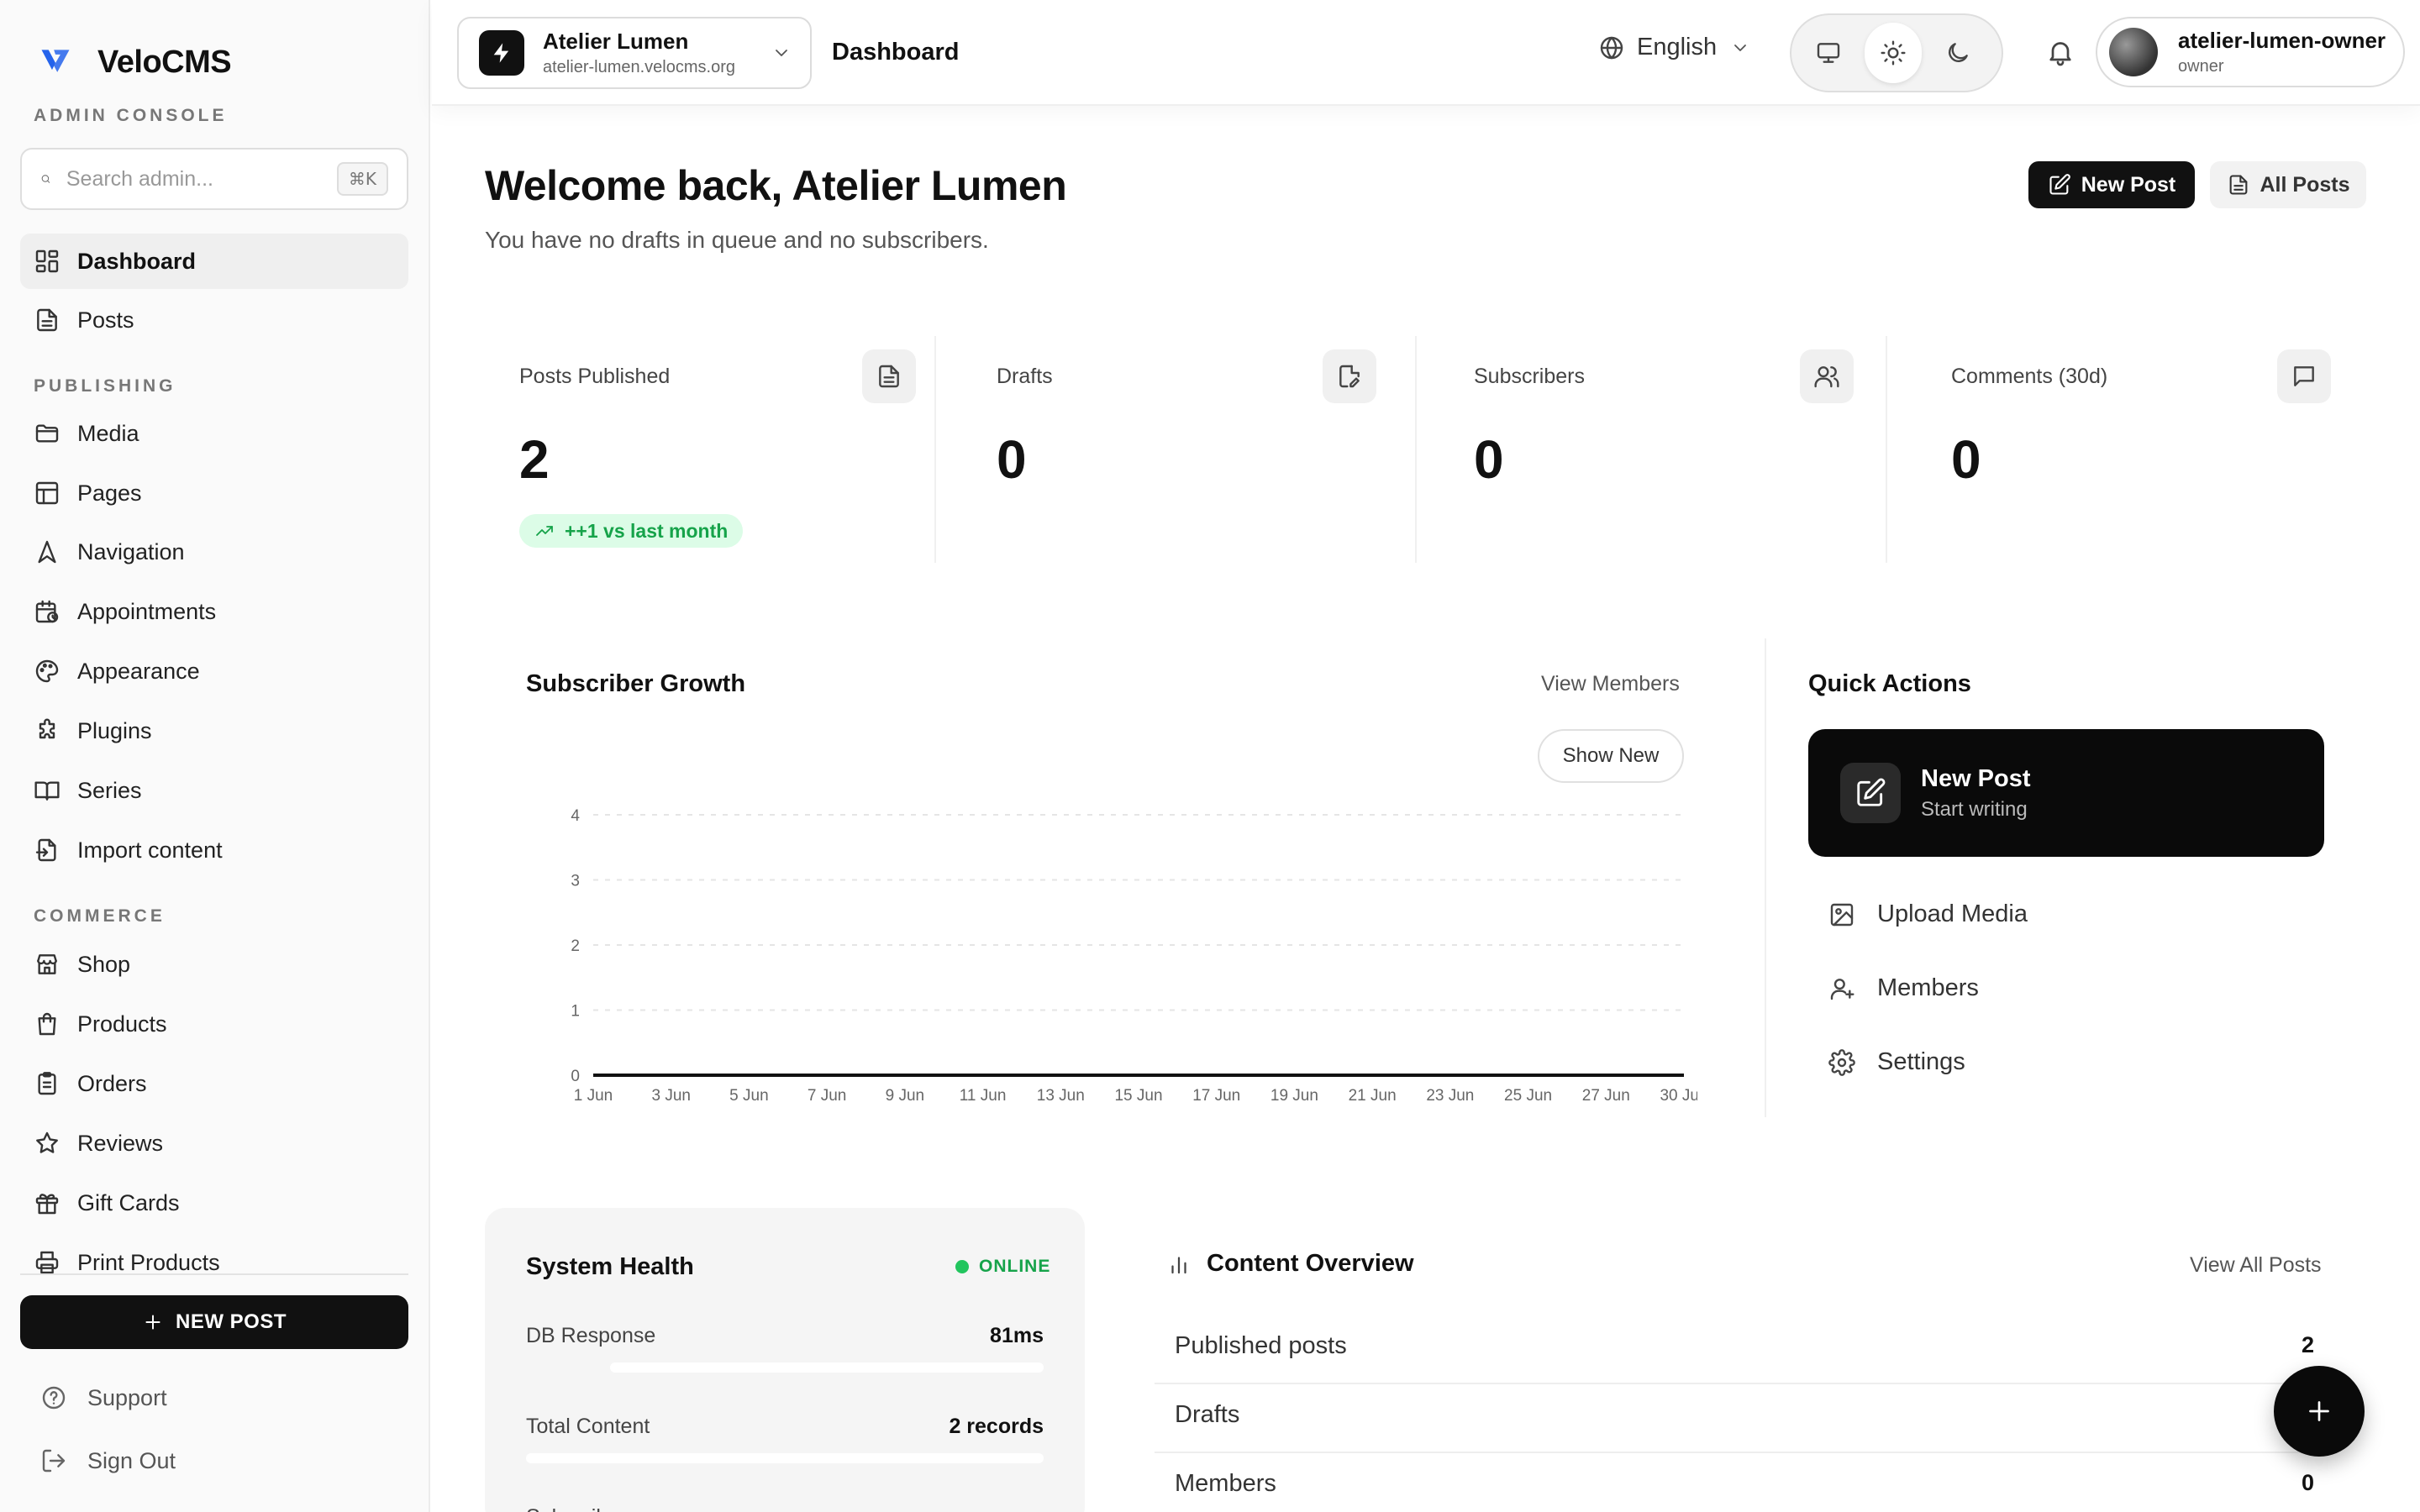  I want to click on stat-card-posts-published: Posts Published 2 ++1 vs last month, so click(700, 449).